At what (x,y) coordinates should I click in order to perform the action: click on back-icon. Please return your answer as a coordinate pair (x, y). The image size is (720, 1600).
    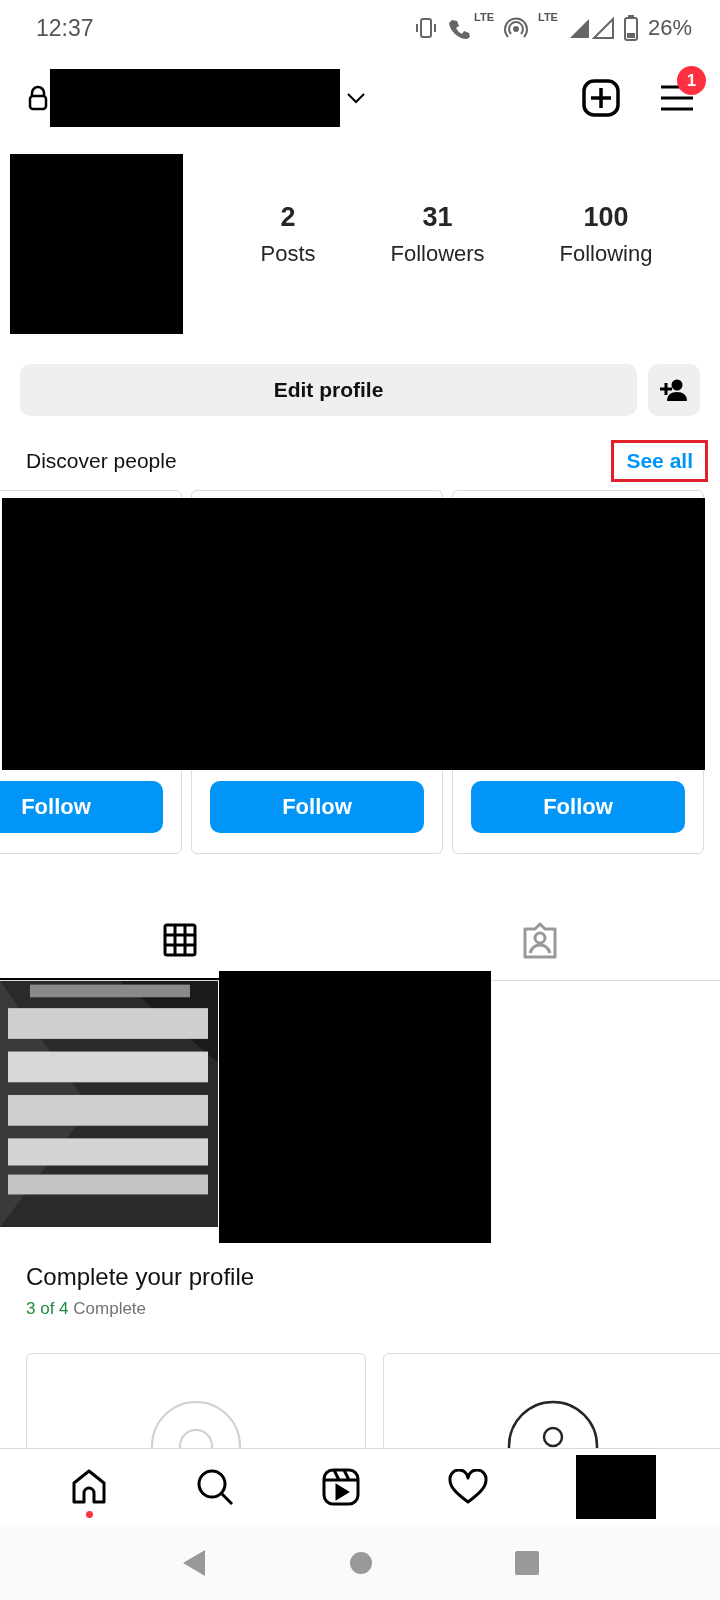
    Looking at the image, I should click on (194, 1562).